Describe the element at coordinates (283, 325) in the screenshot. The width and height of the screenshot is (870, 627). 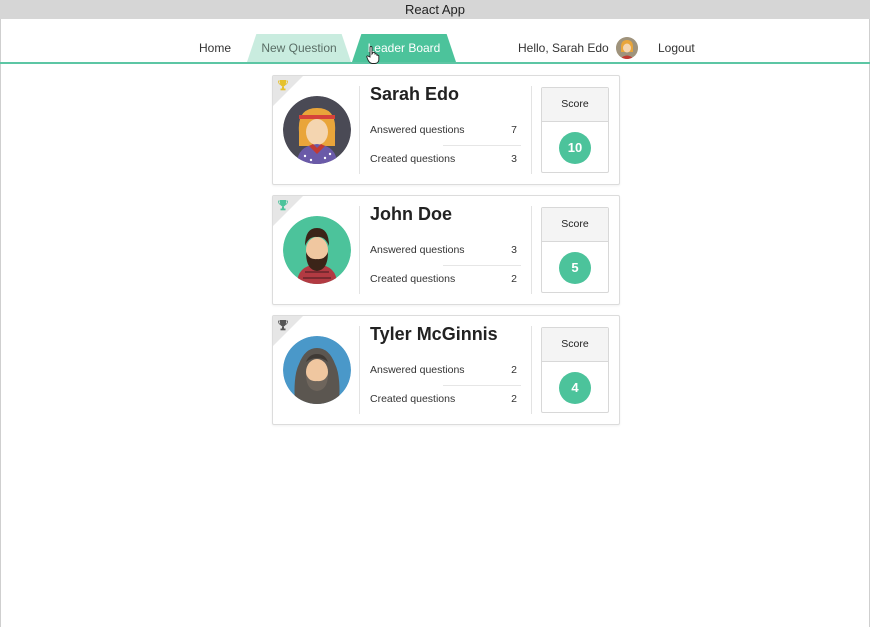
I see `trophy-gray-icon` at that location.